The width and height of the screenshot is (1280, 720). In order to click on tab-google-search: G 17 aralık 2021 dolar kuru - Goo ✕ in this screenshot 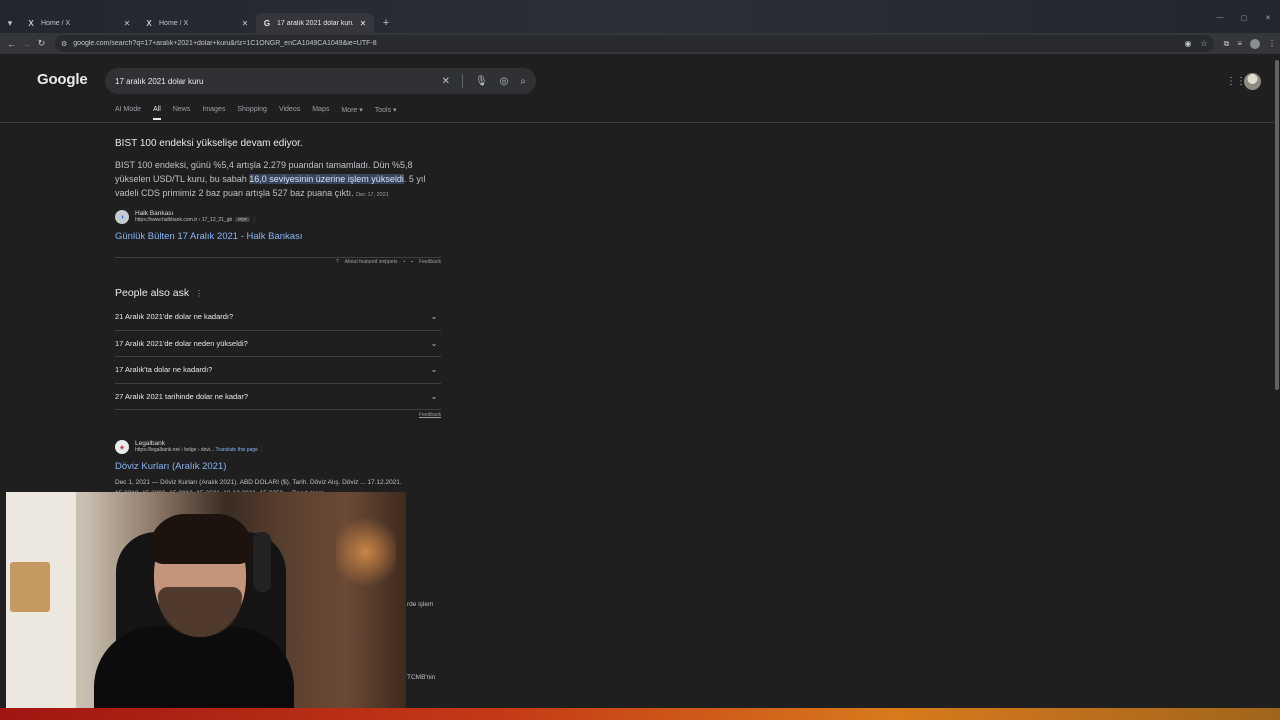, I will do `click(315, 23)`.